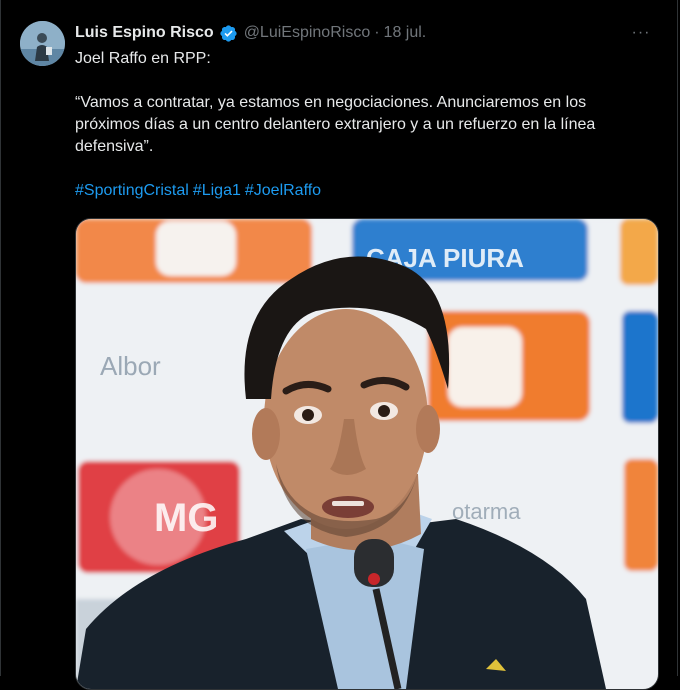 The width and height of the screenshot is (680, 690). I want to click on verified-badge-icon, so click(228, 33).